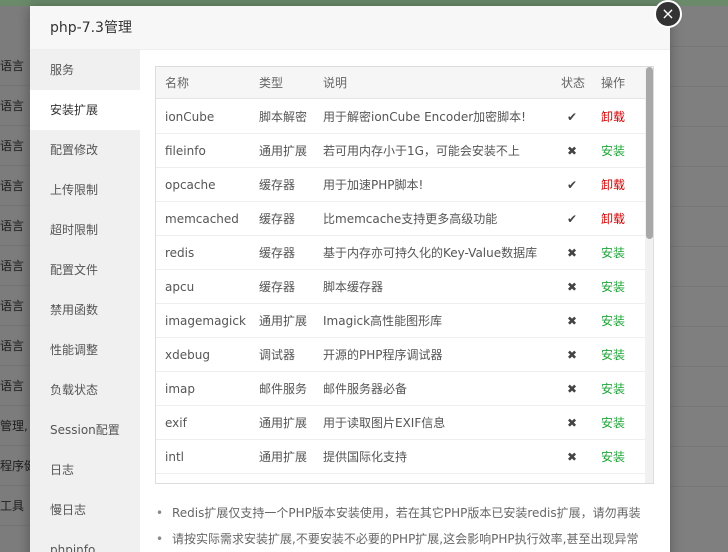  Describe the element at coordinates (277, 355) in the screenshot. I see `extension-type: 调试器` at that location.